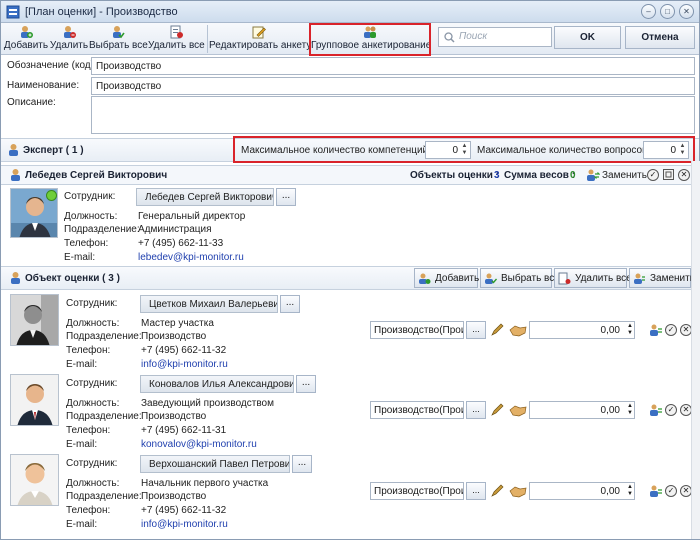  Describe the element at coordinates (393, 66) in the screenshot. I see `code-field: Производство` at that location.